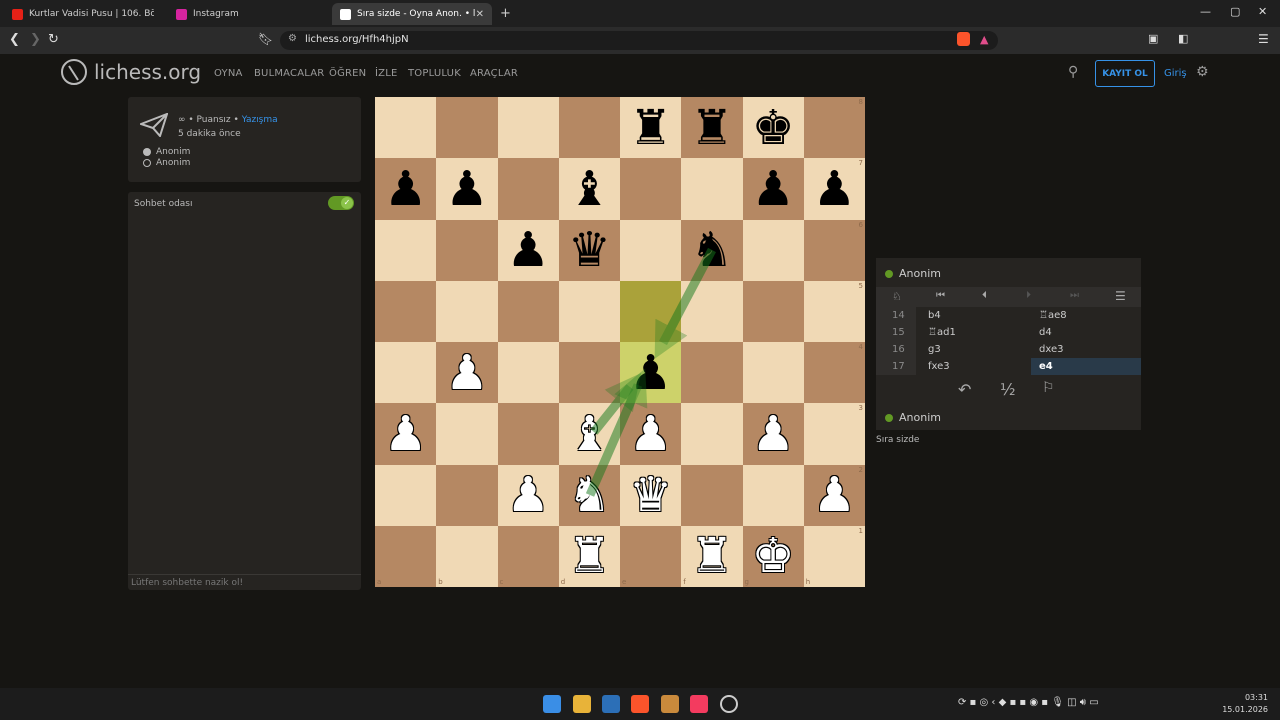  I want to click on square-a4, so click(406, 373).